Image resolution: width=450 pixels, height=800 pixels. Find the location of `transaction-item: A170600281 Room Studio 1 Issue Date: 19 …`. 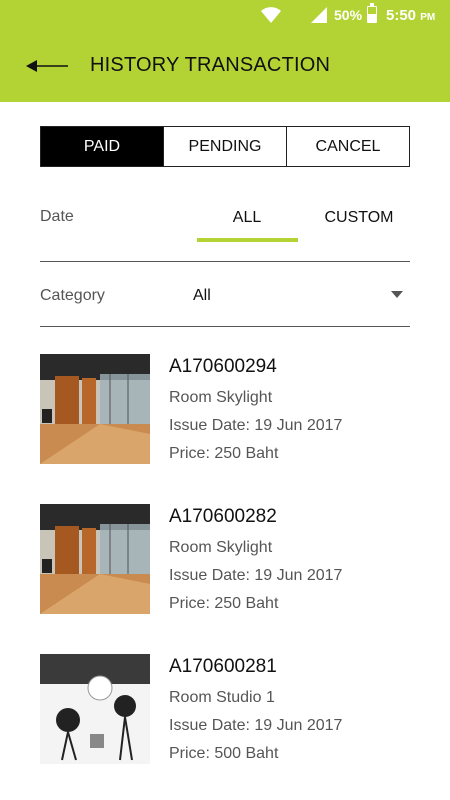

transaction-item: A170600281 Room Studio 1 Issue Date: 19 … is located at coordinates (225, 710).